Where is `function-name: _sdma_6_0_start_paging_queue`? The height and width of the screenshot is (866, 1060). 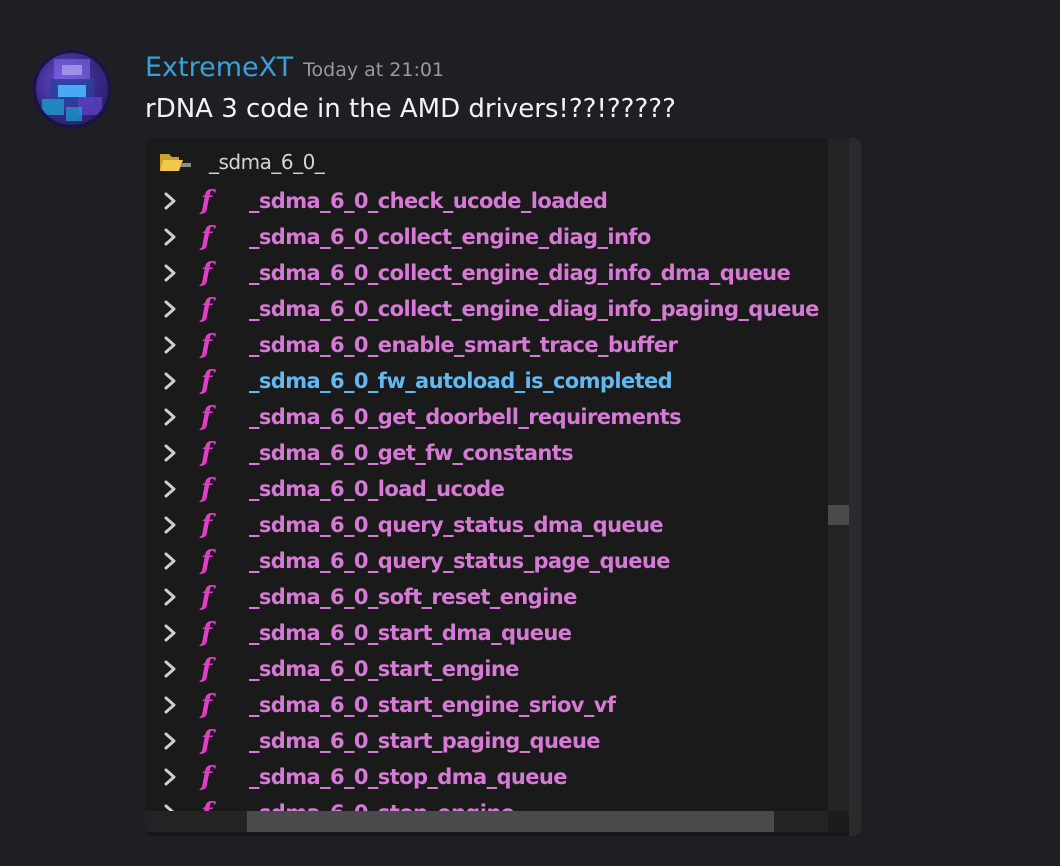
function-name: _sdma_6_0_start_paging_queue is located at coordinates (425, 741).